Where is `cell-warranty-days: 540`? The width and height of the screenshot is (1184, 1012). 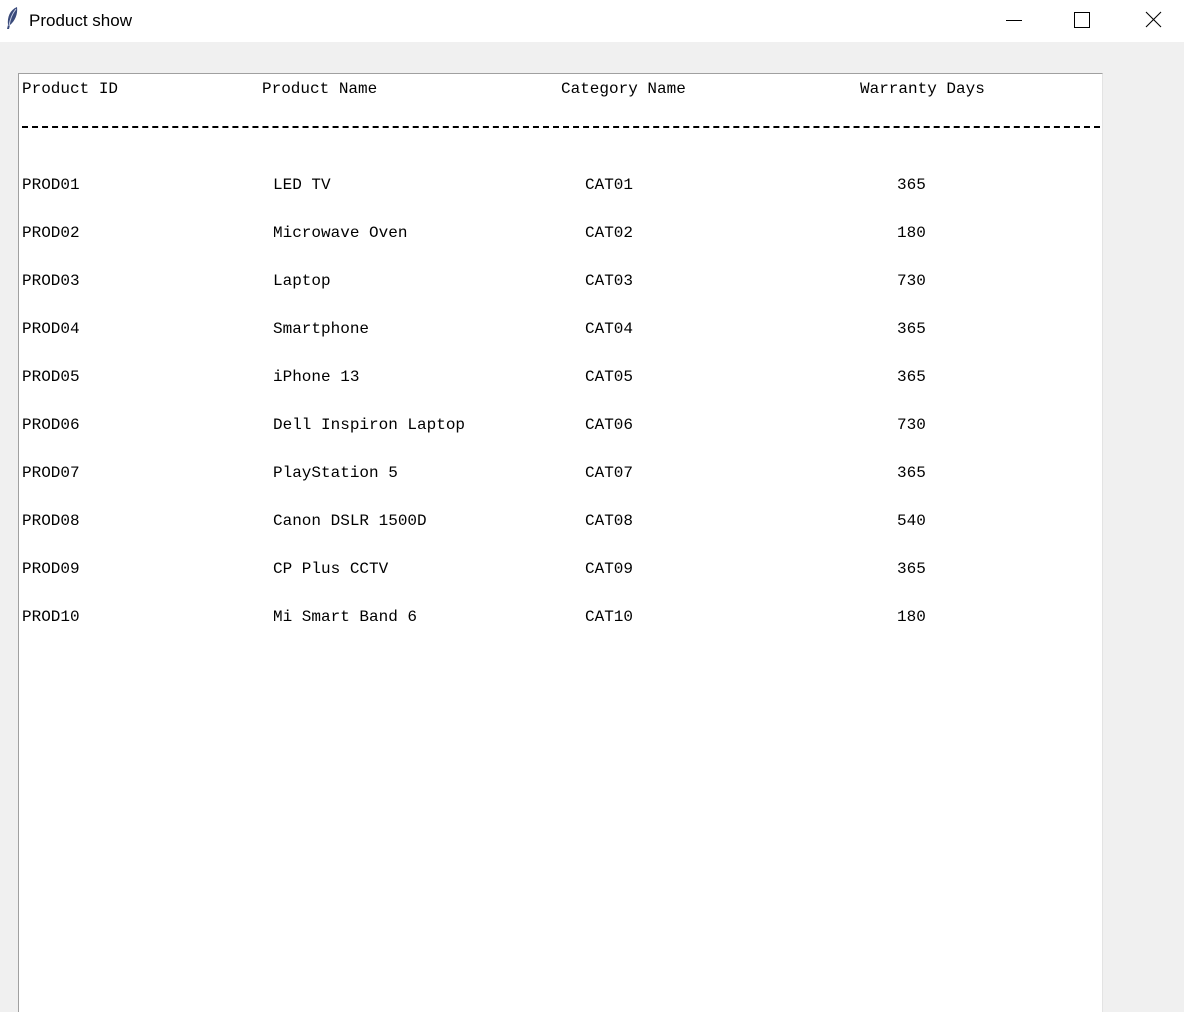 cell-warranty-days: 540 is located at coordinates (911, 521).